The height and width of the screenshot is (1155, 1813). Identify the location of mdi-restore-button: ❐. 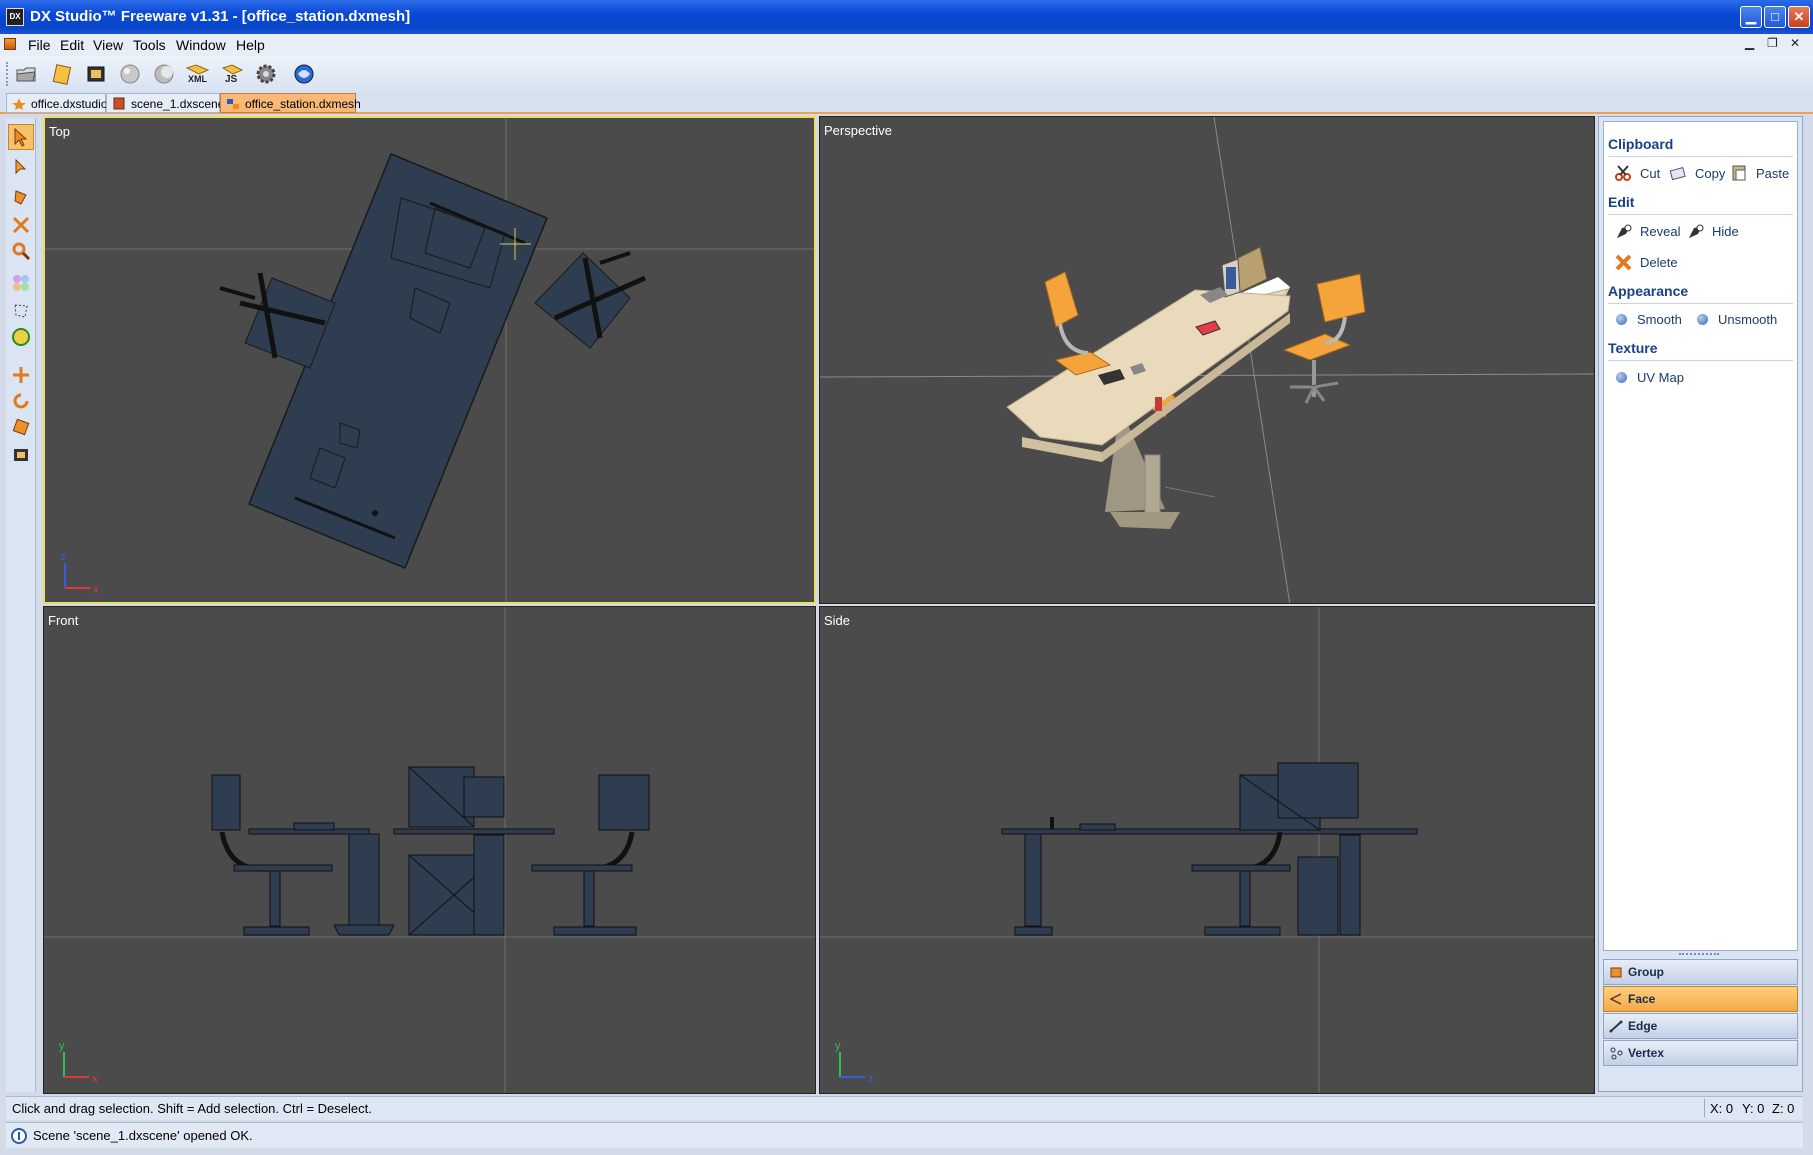
(1772, 43).